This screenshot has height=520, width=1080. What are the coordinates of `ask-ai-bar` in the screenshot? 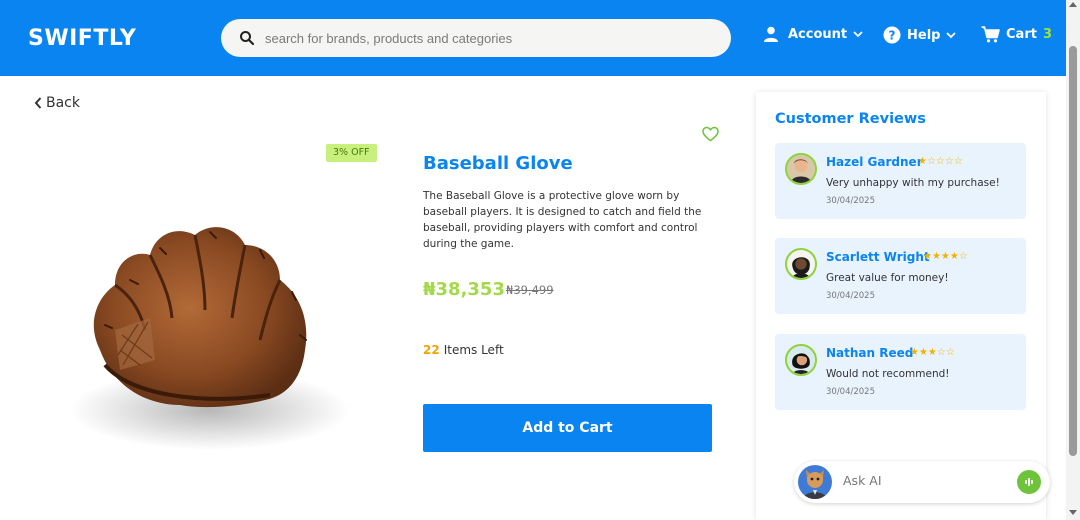 It's located at (922, 482).